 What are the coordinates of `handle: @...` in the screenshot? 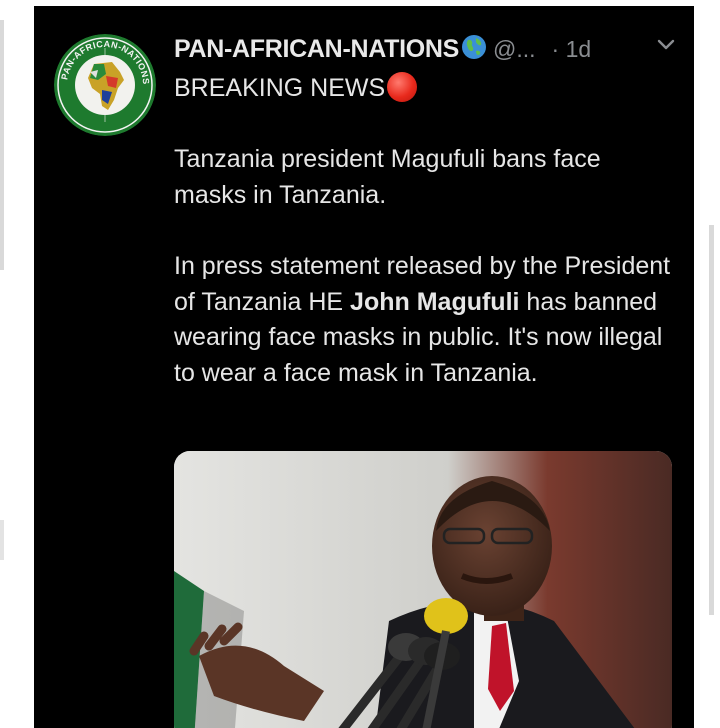 It's located at (514, 49).